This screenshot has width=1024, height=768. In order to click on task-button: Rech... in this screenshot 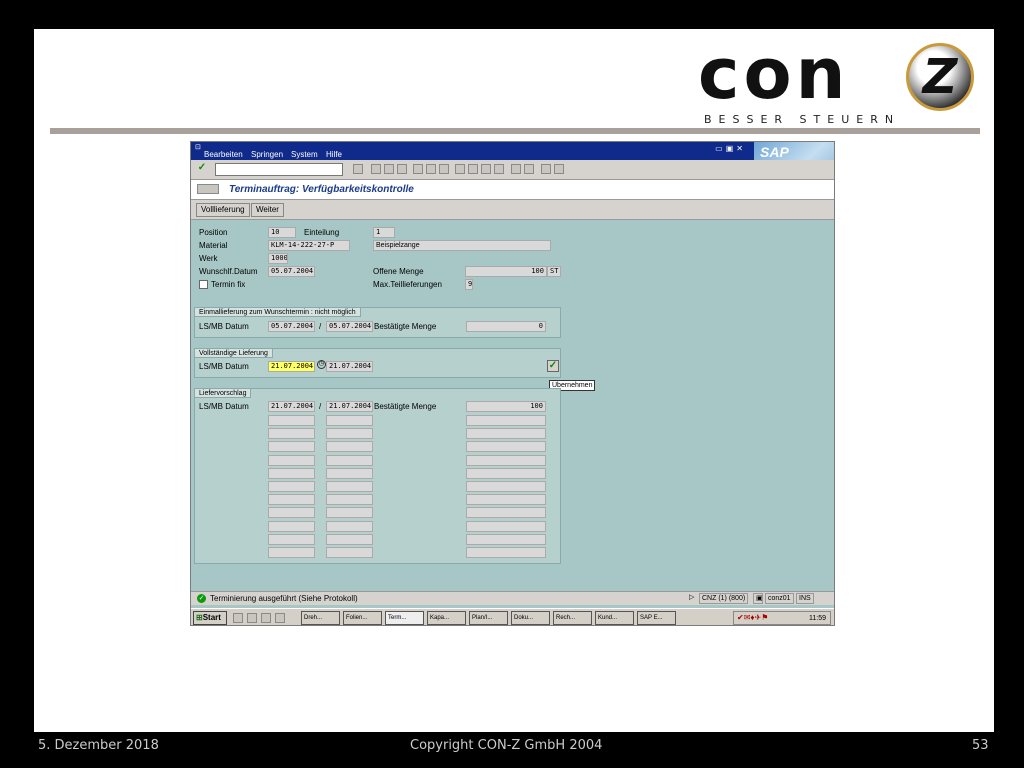, I will do `click(572, 618)`.